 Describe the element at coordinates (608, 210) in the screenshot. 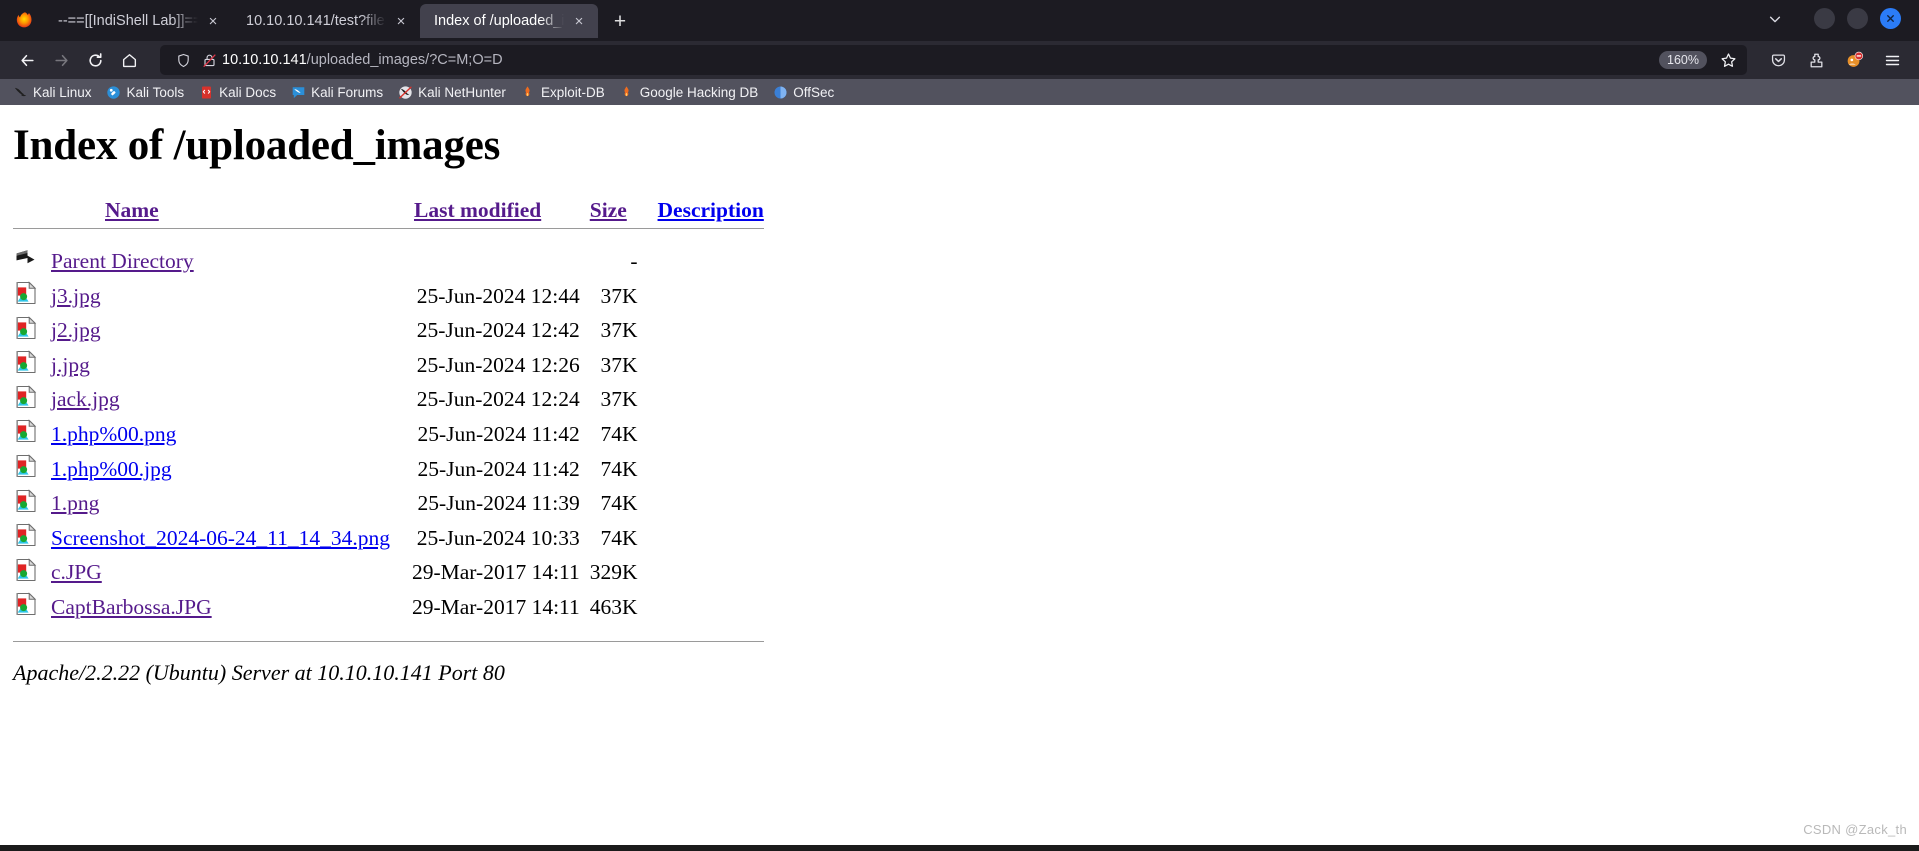

I see `sort-by-size-link: Size` at that location.